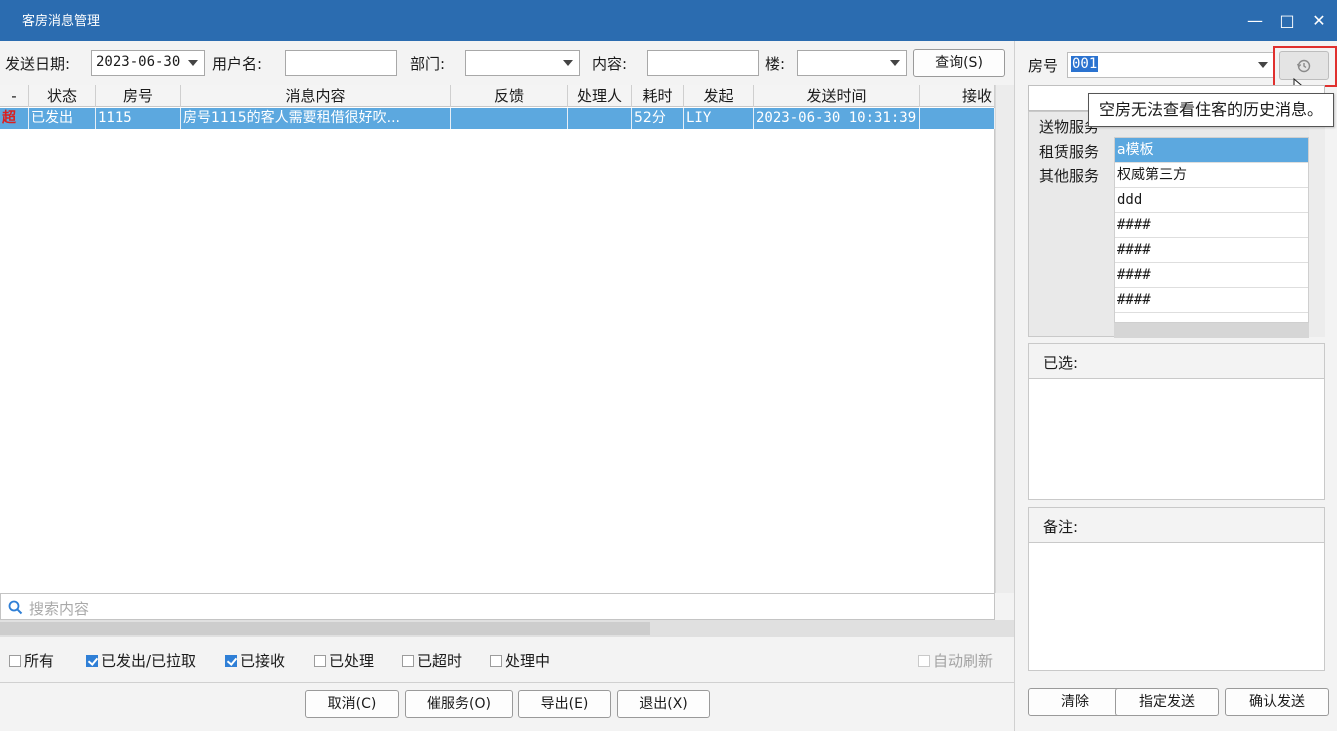 The height and width of the screenshot is (731, 1337). Describe the element at coordinates (62, 118) in the screenshot. I see `status-cell: 已发出` at that location.